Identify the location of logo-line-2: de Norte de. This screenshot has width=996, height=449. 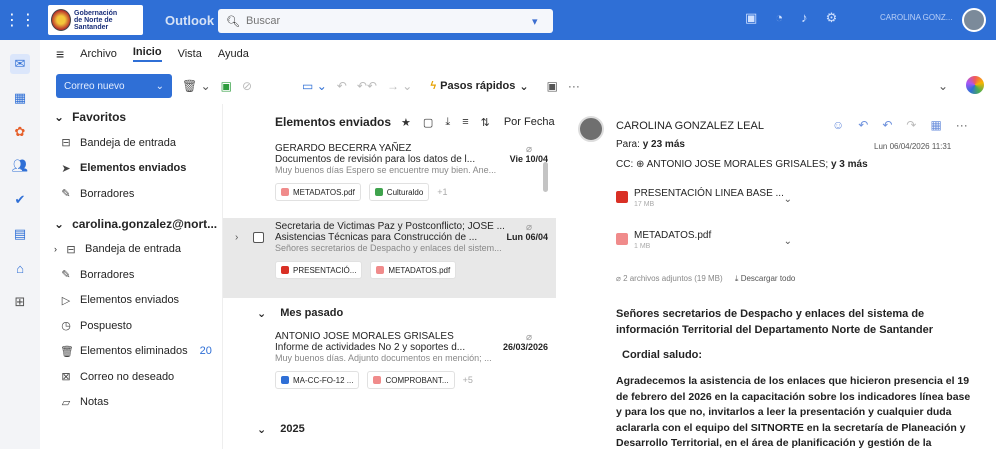
(93, 20).